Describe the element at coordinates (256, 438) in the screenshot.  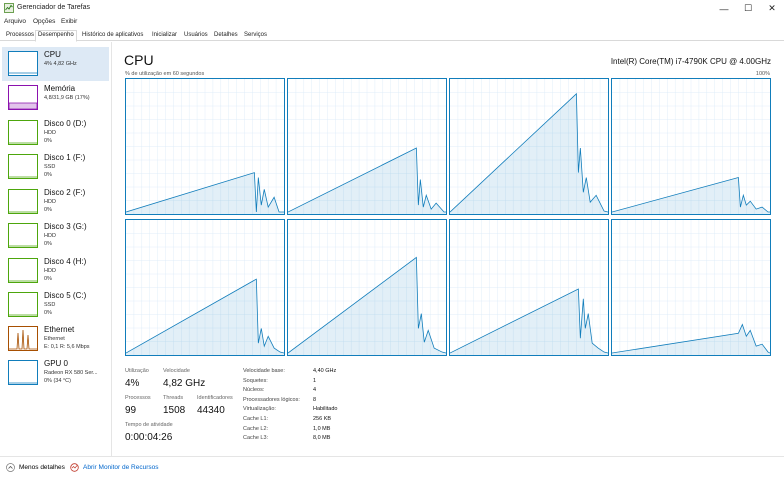
I see `detail-label: Cache L3:` at that location.